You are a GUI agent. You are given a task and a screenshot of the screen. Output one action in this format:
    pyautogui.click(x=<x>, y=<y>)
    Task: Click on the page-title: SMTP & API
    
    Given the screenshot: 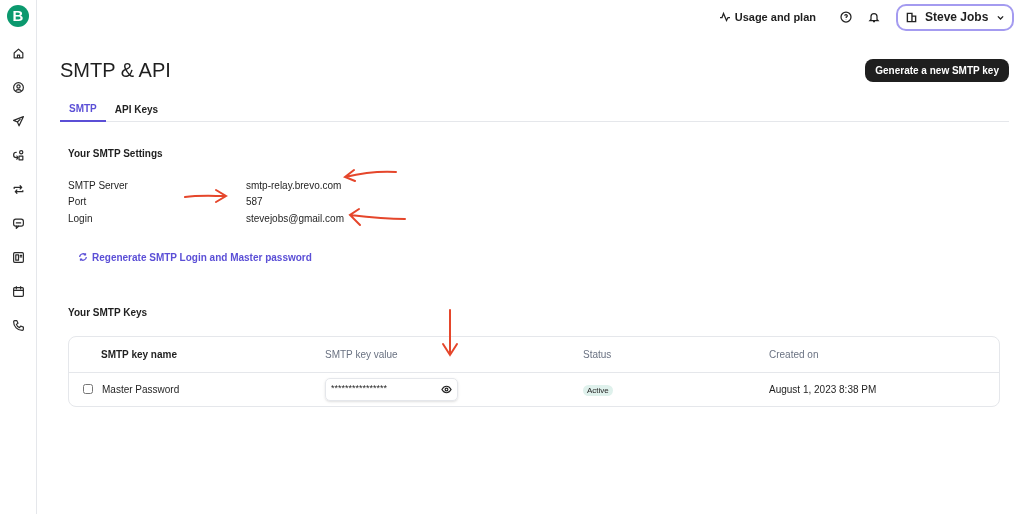 What is the action you would take?
    pyautogui.click(x=115, y=70)
    